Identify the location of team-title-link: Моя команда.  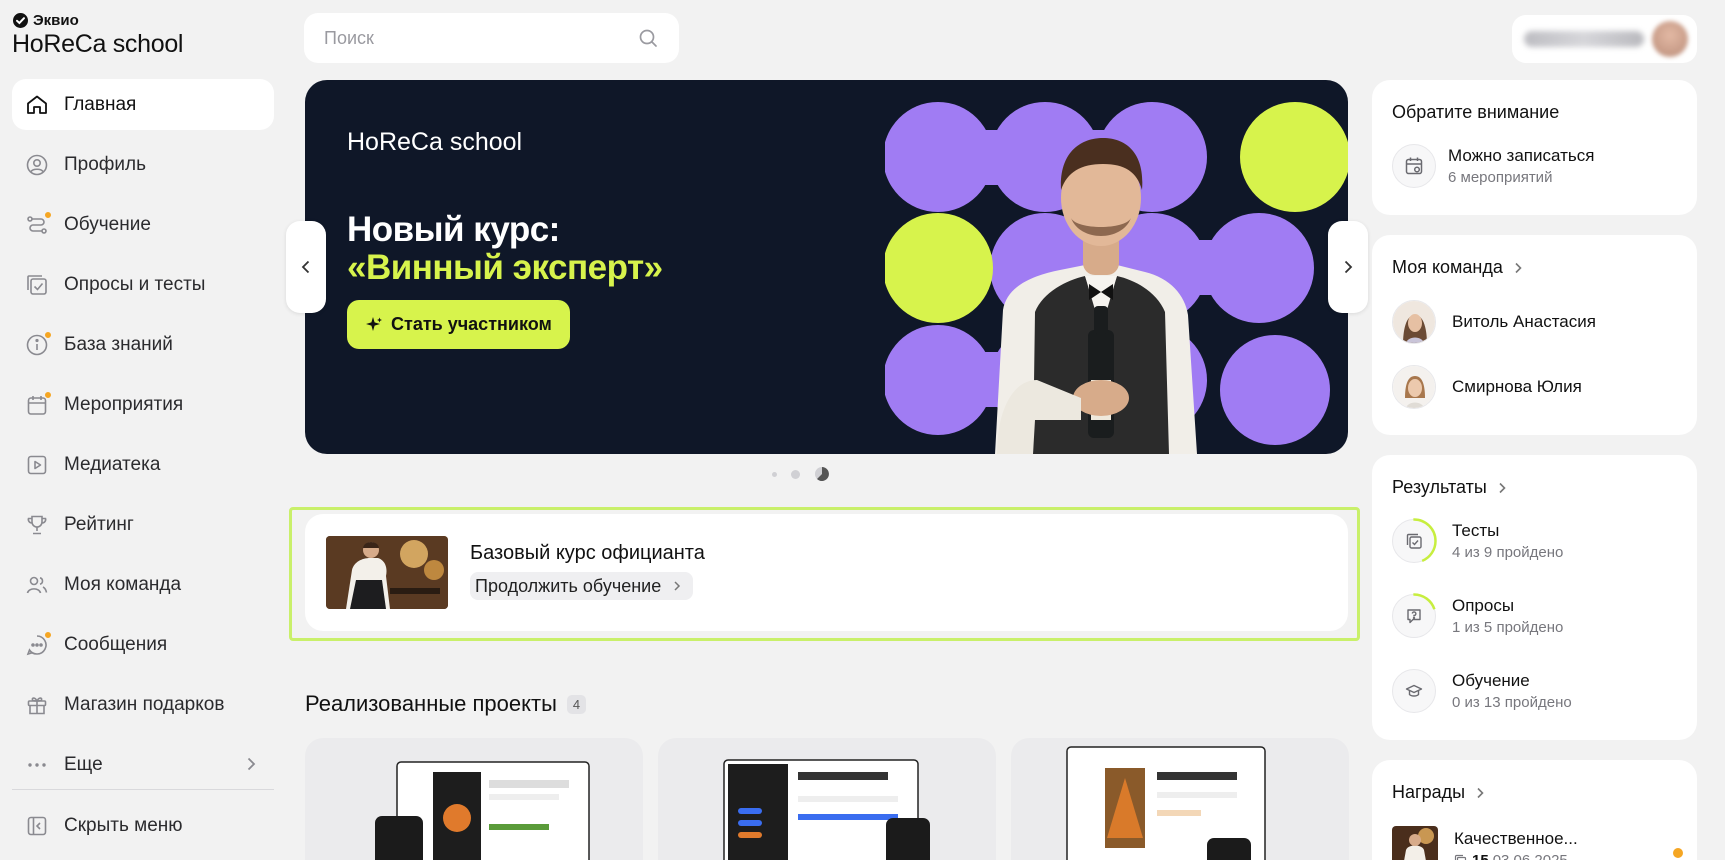
(1458, 267).